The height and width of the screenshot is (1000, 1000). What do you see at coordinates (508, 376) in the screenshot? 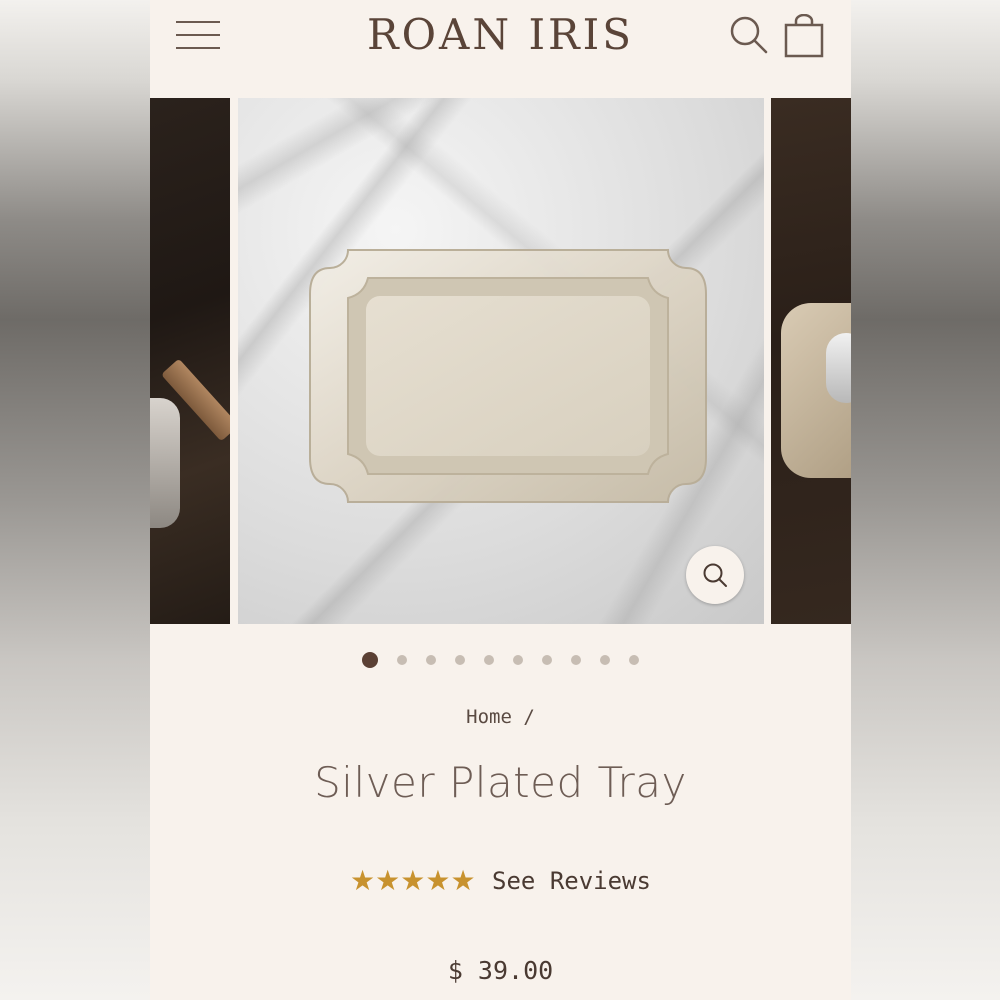
I see `silver-tray-image` at bounding box center [508, 376].